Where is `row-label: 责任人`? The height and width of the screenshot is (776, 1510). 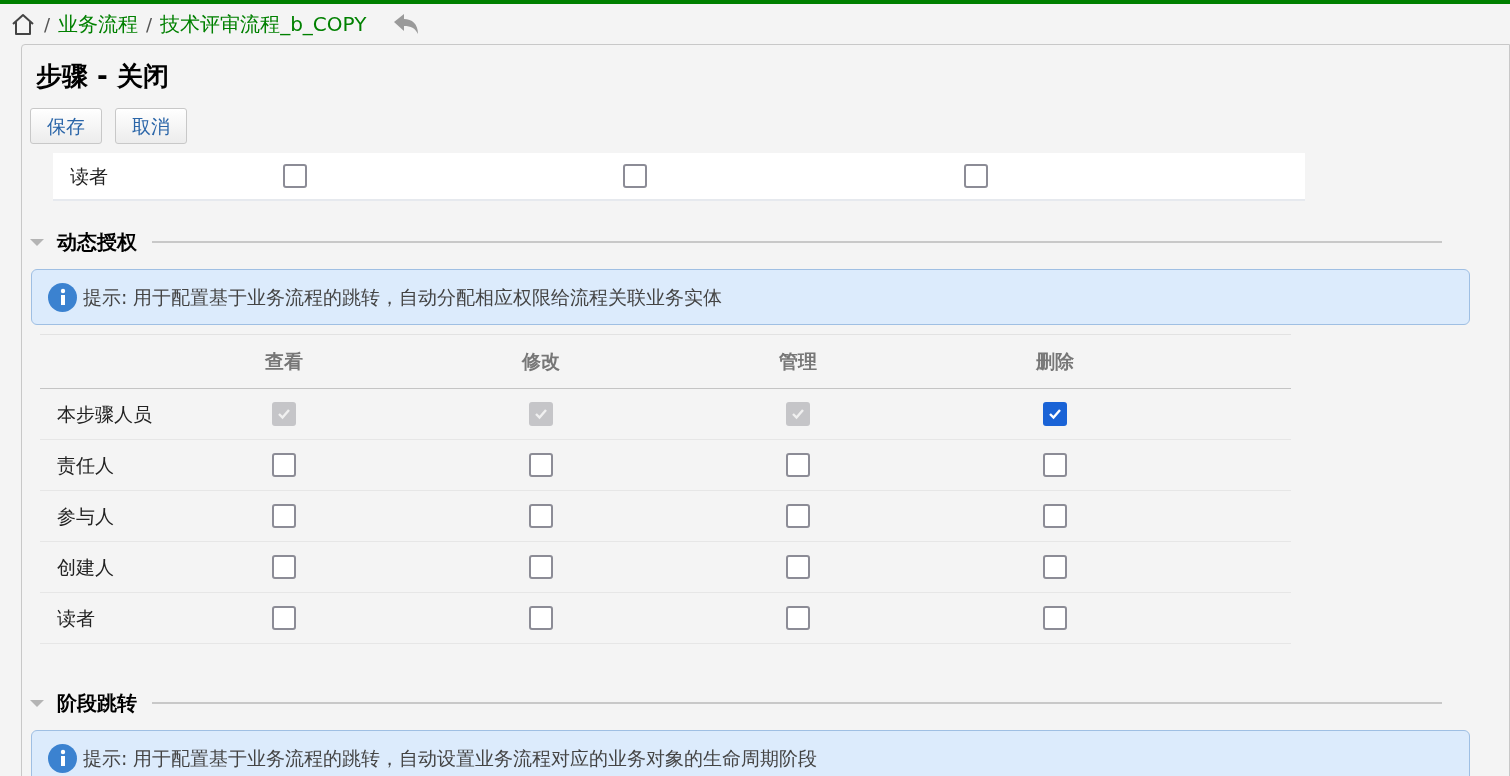
row-label: 责任人 is located at coordinates (85, 465).